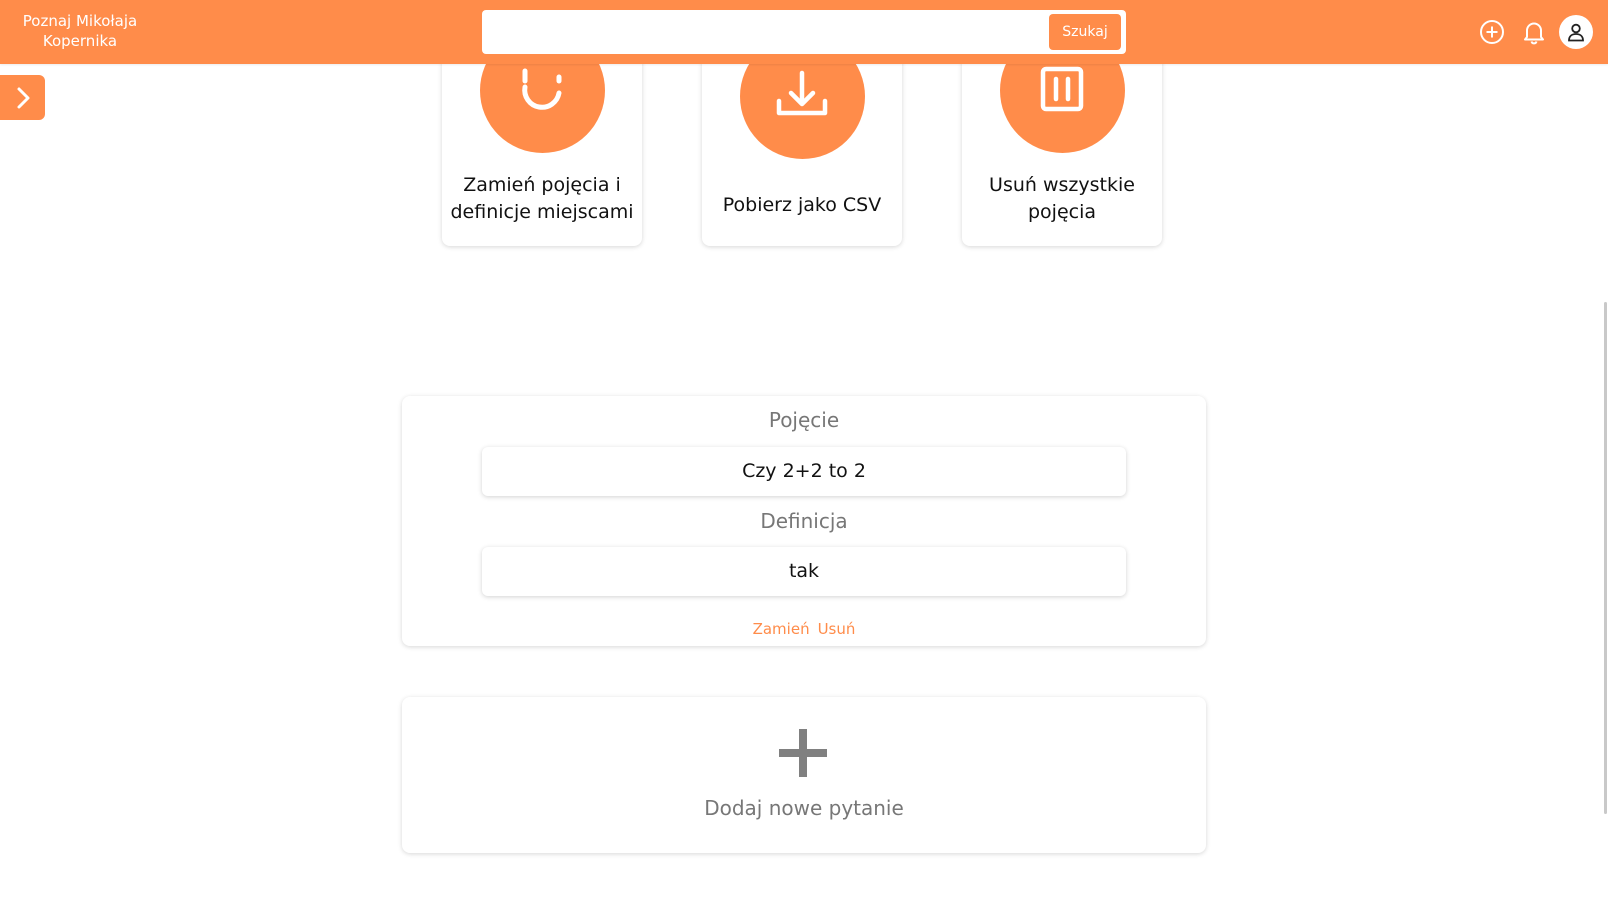 The height and width of the screenshot is (900, 1608). Describe the element at coordinates (756, 32) in the screenshot. I see `search-input` at that location.